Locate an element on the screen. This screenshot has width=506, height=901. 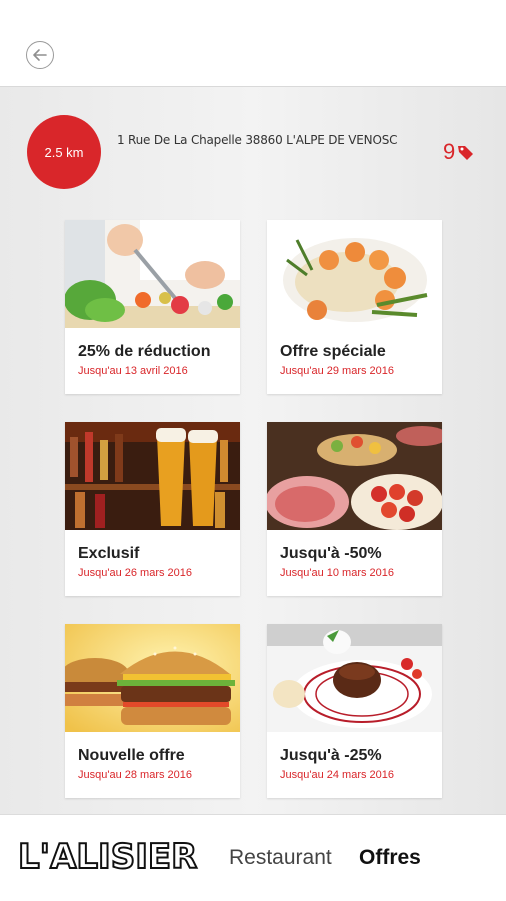
offer-card: 25% de réduction Jusqu'au 13 avril 2016 is located at coordinates (152, 307).